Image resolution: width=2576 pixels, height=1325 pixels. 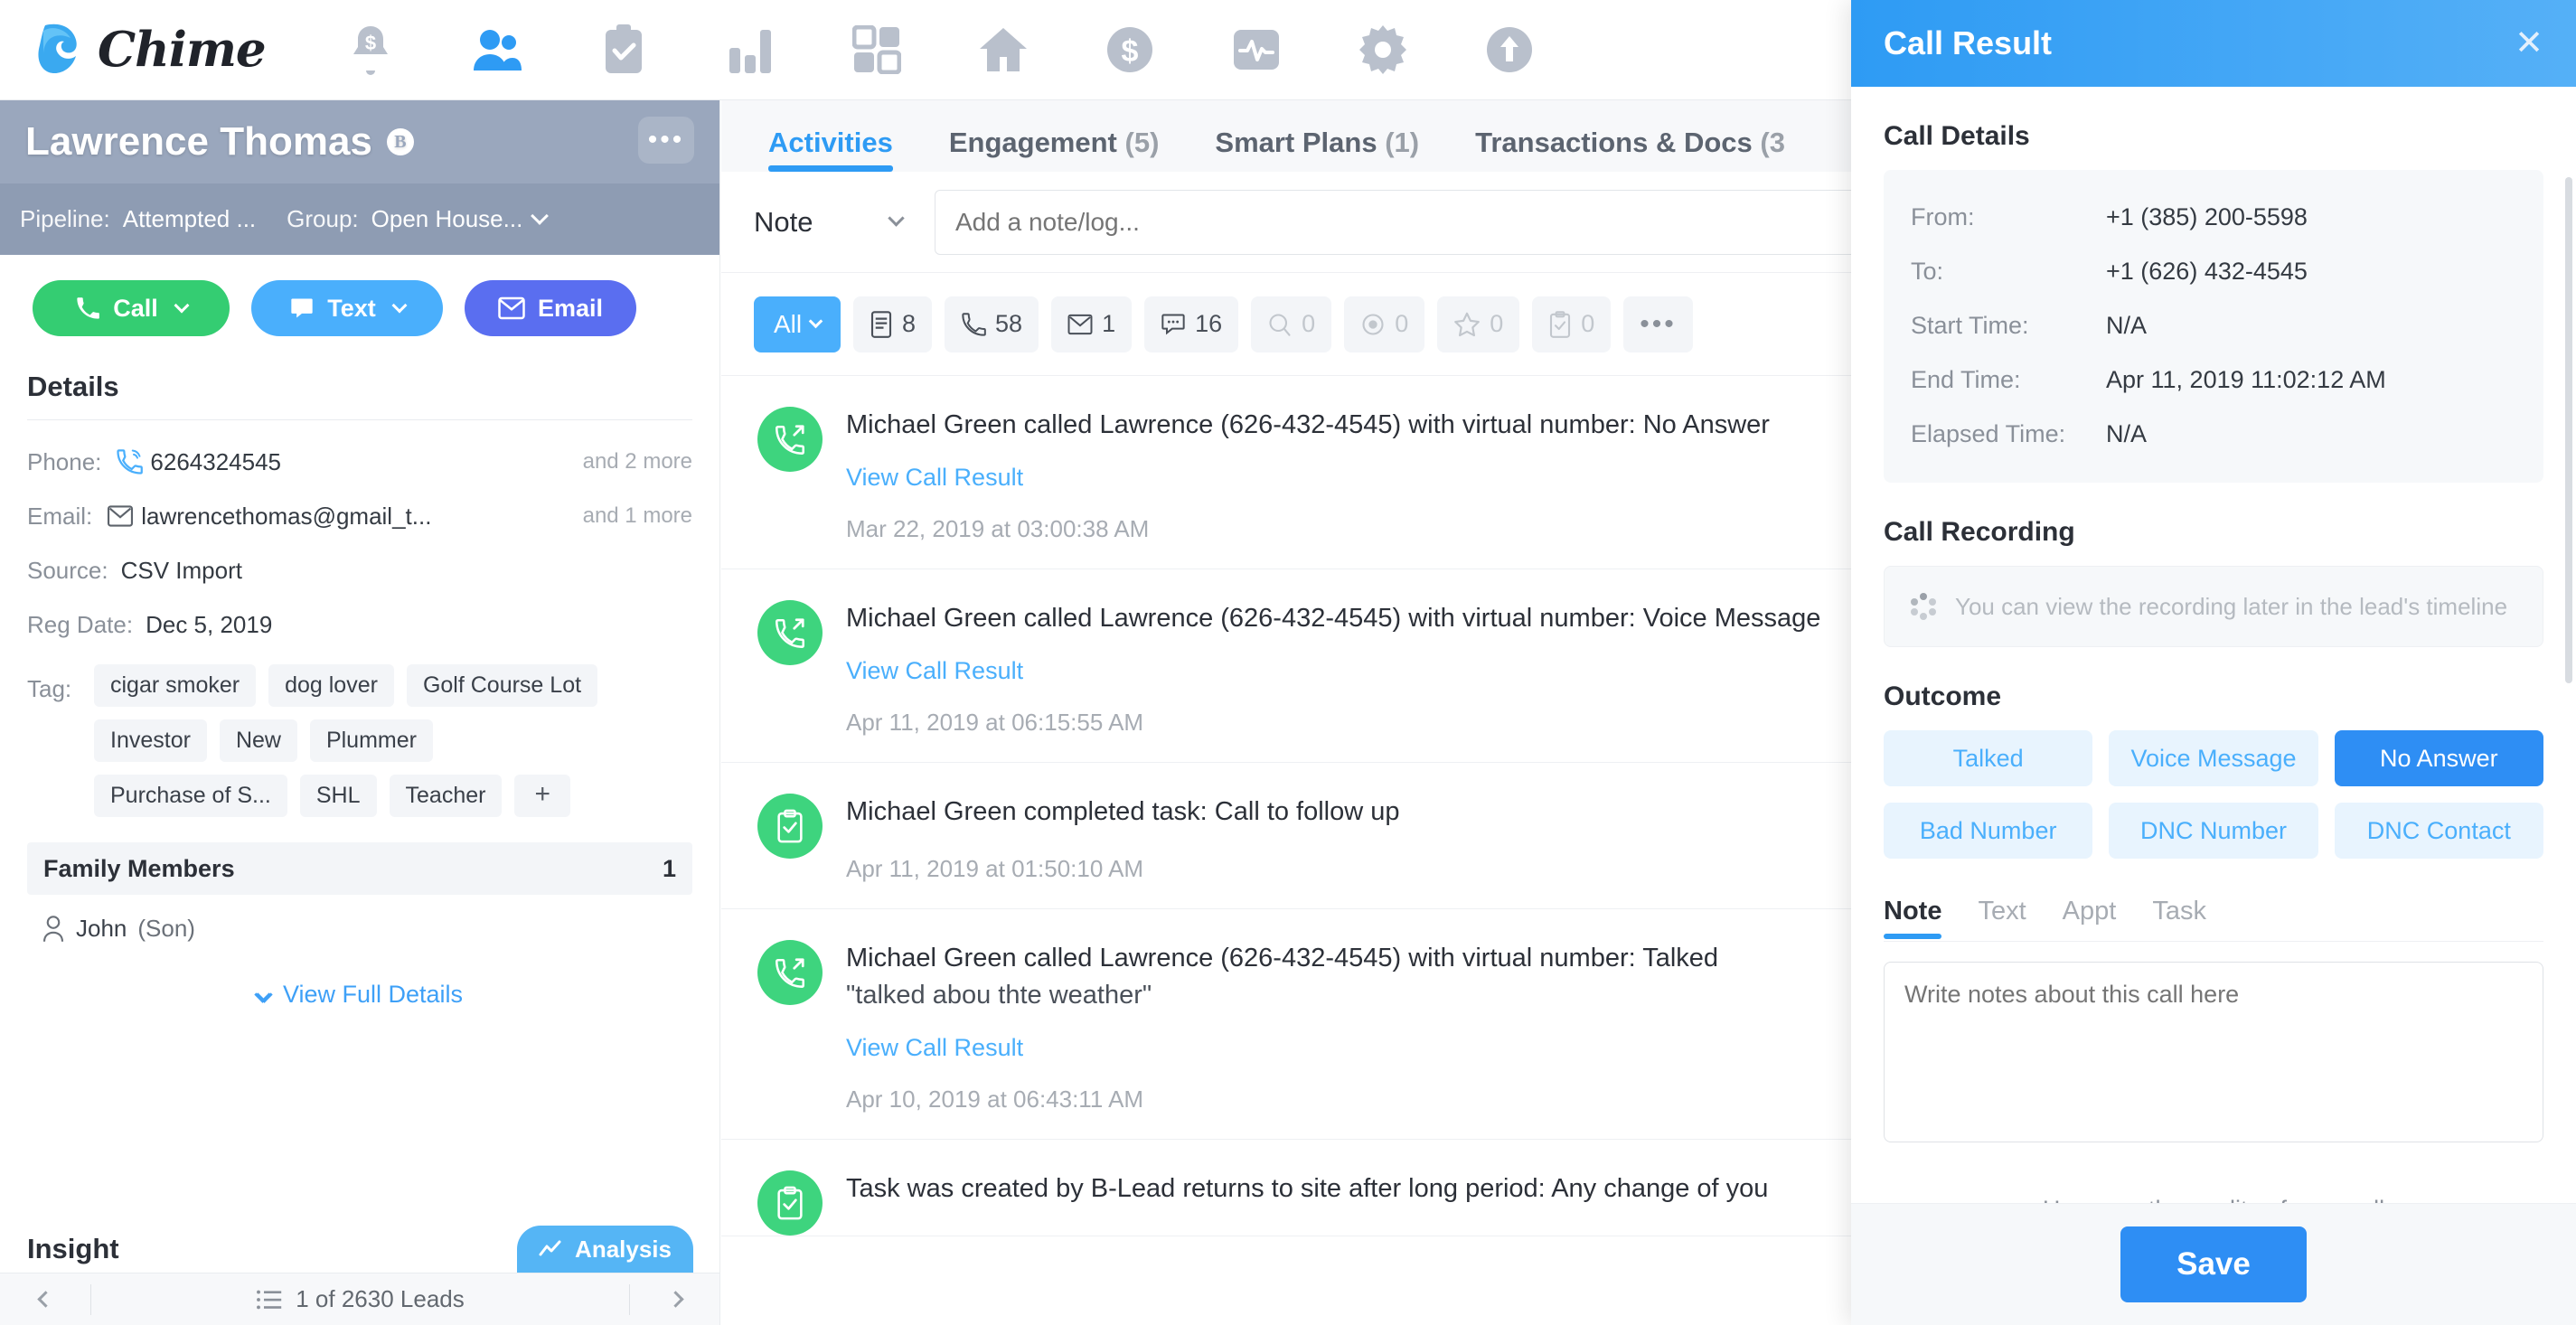 I want to click on family-members-title: Family Members, so click(x=139, y=868).